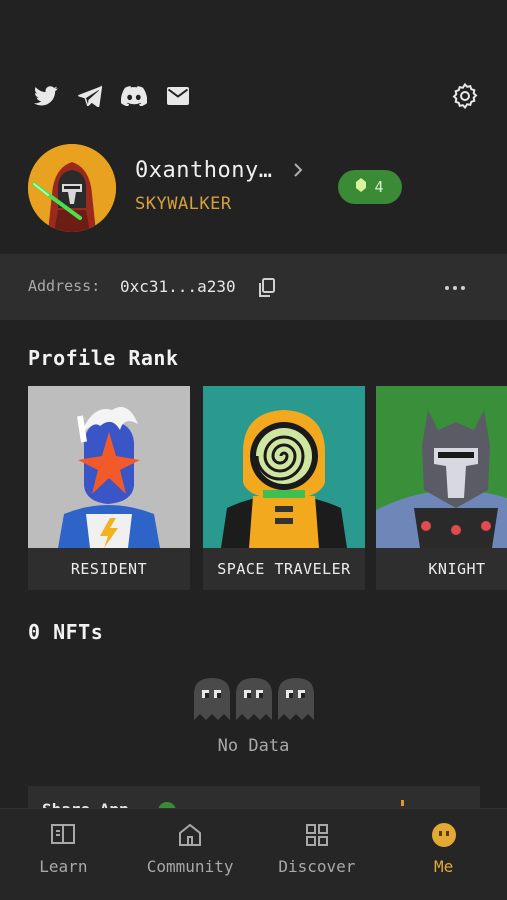 This screenshot has width=507, height=900. What do you see at coordinates (190, 854) in the screenshot?
I see `tab-community: Community` at bounding box center [190, 854].